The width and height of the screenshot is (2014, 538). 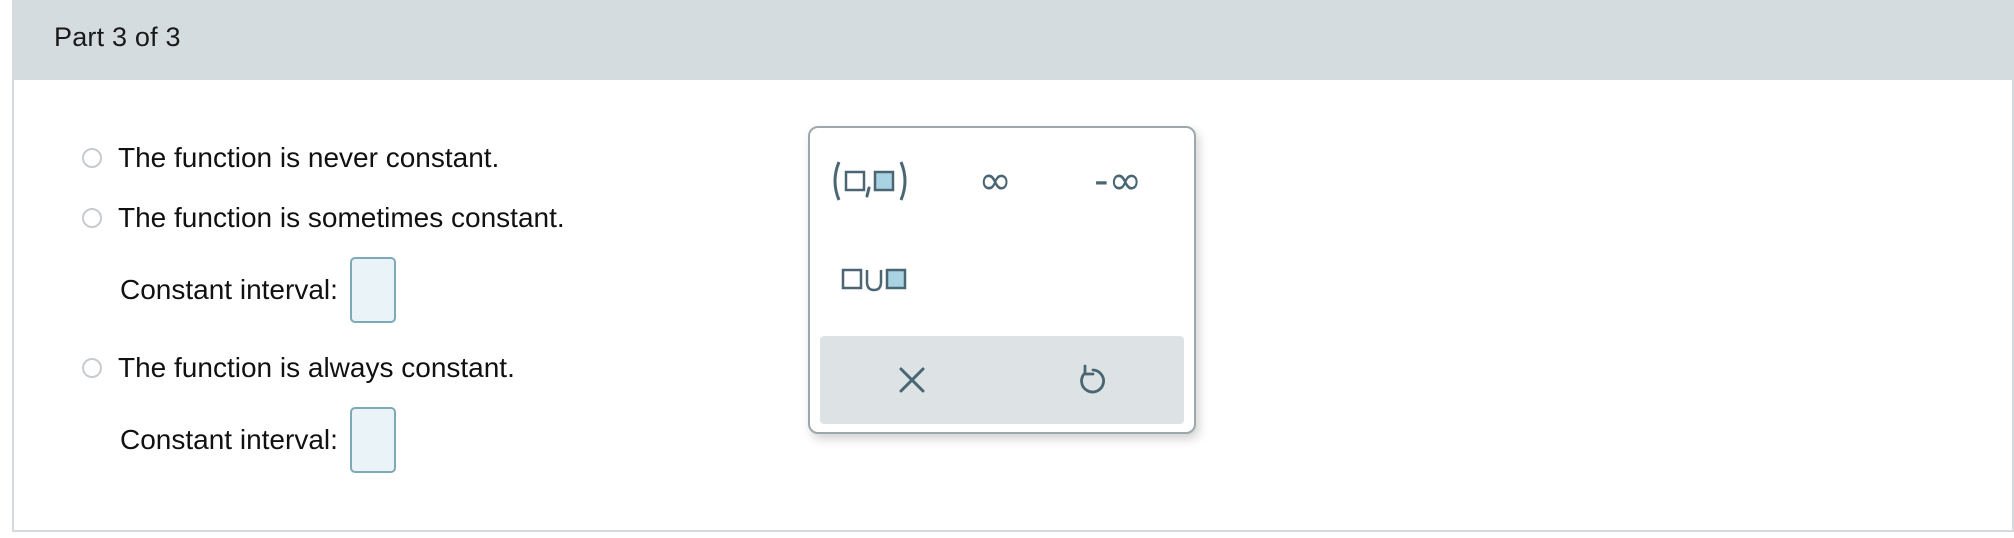 I want to click on part-header: Part 3 of 3, so click(x=1013, y=40).